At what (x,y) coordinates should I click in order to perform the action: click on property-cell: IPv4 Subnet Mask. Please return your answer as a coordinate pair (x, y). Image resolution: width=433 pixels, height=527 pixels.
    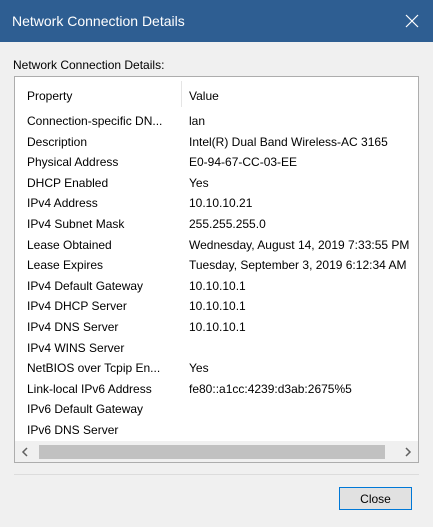
    Looking at the image, I should click on (76, 223).